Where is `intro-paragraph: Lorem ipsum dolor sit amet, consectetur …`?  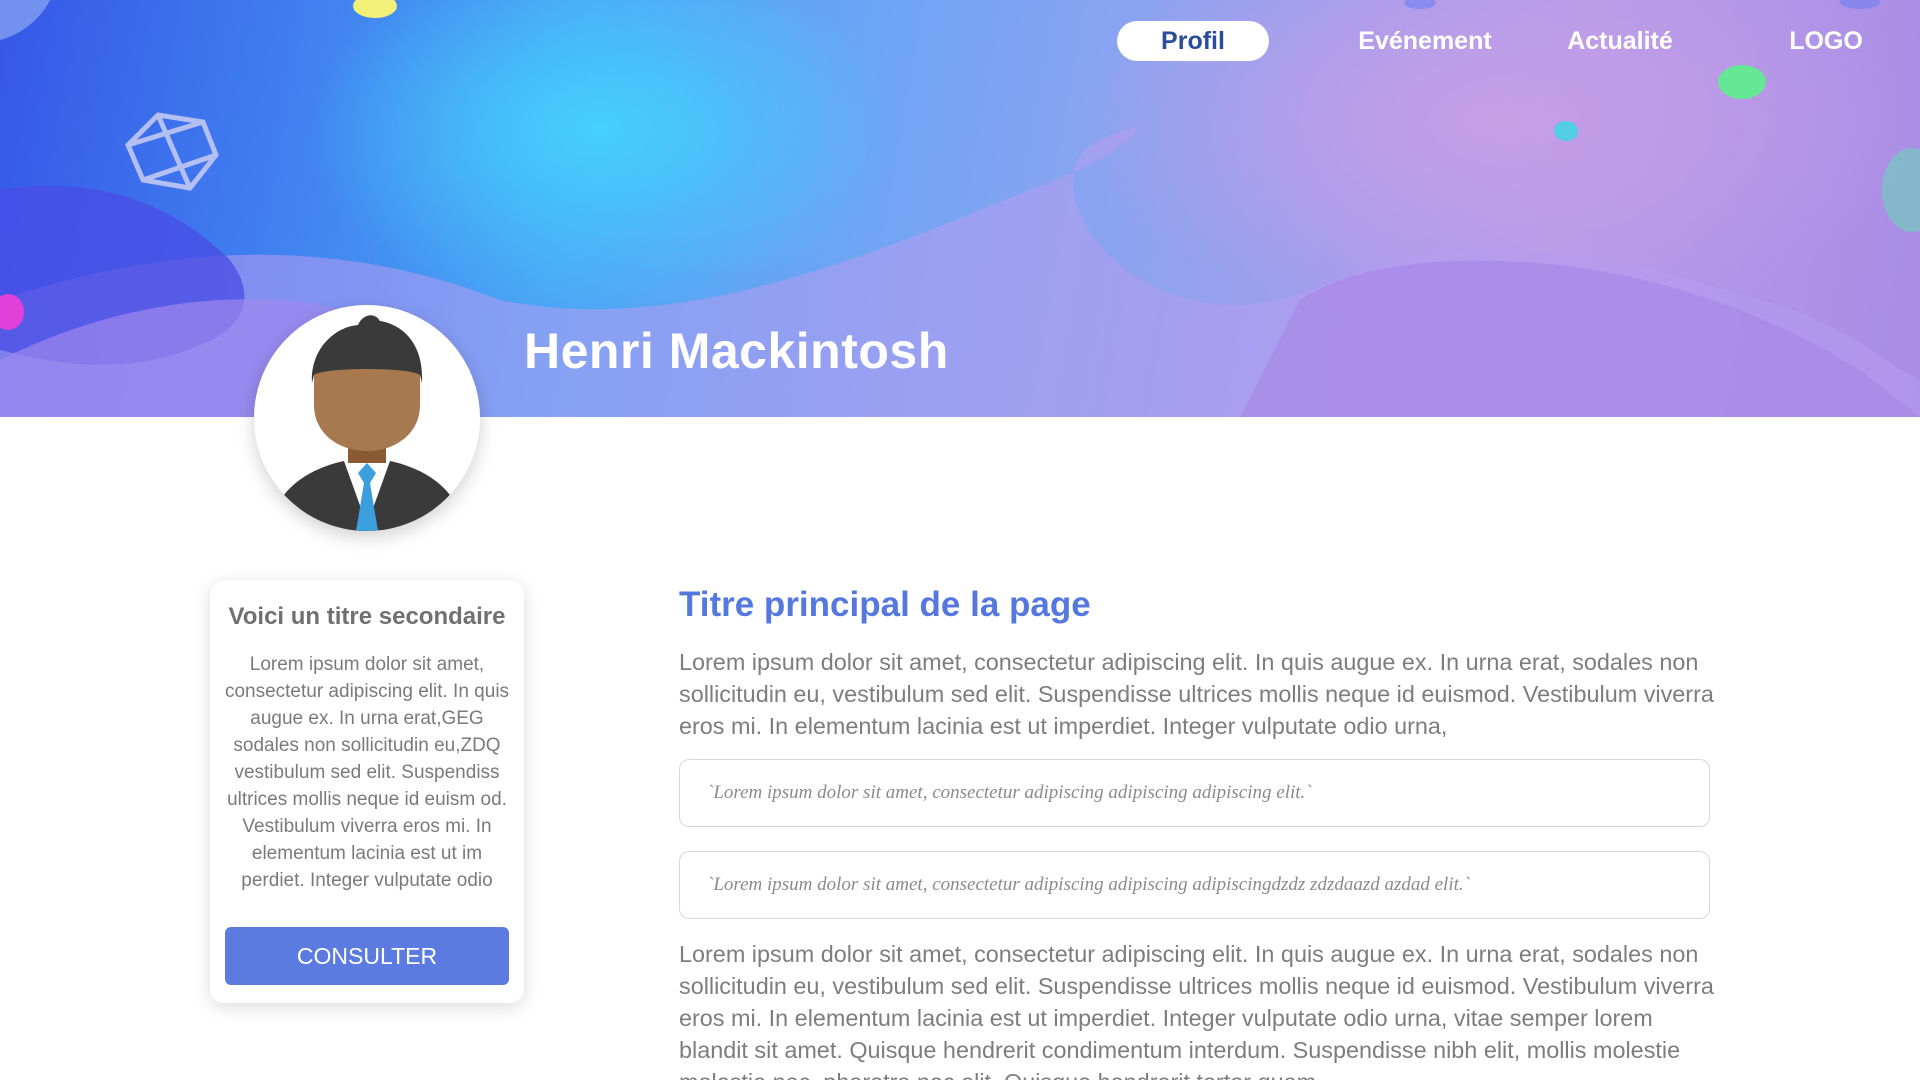
intro-paragraph: Lorem ipsum dolor sit amet, consectetur … is located at coordinates (1196, 694).